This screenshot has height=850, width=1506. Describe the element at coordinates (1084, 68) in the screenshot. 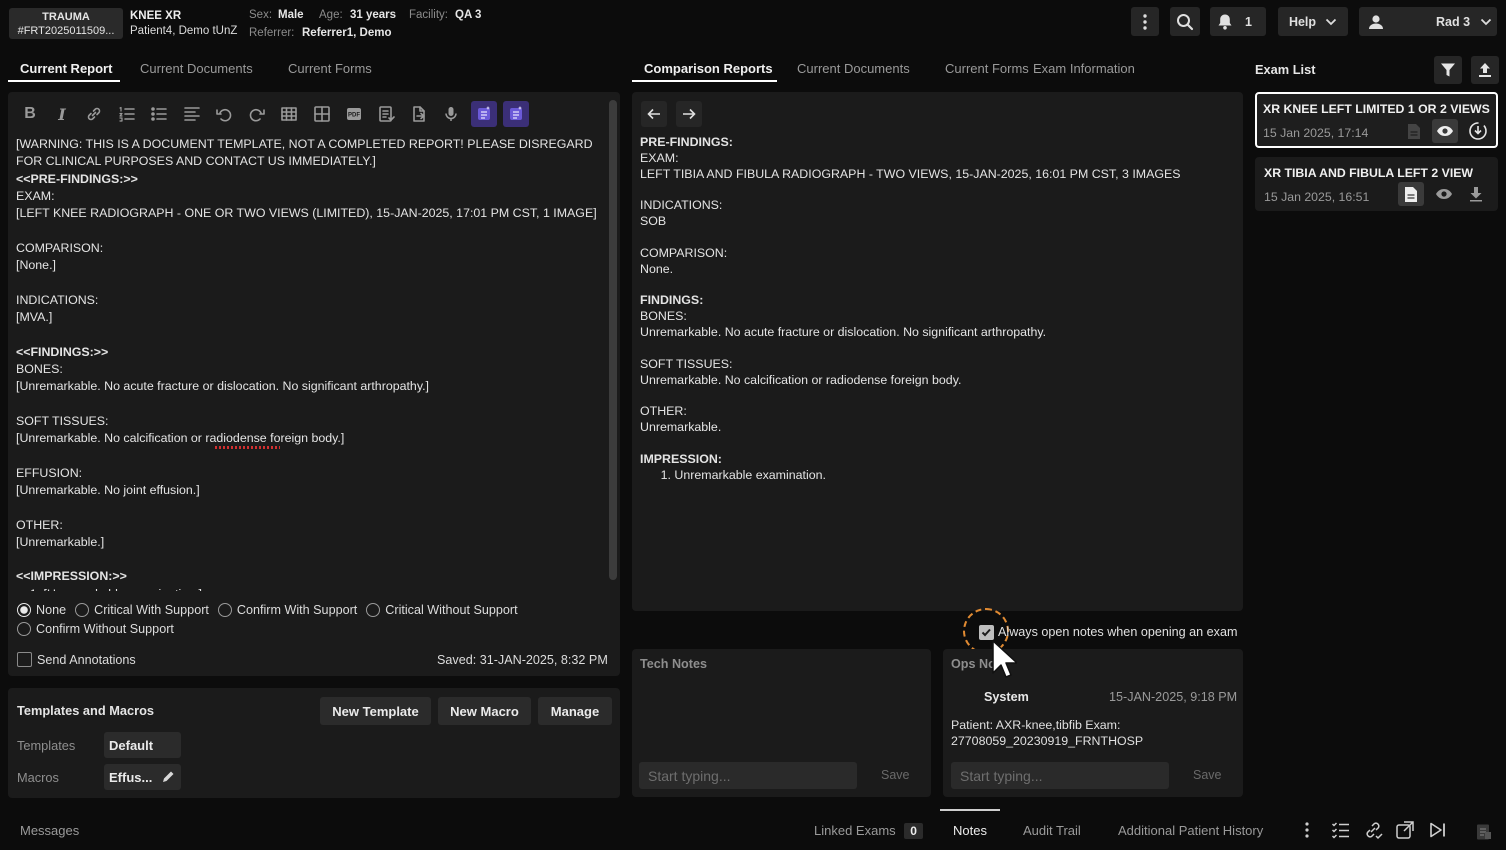

I see `tab-exam-information: Exam Information` at that location.